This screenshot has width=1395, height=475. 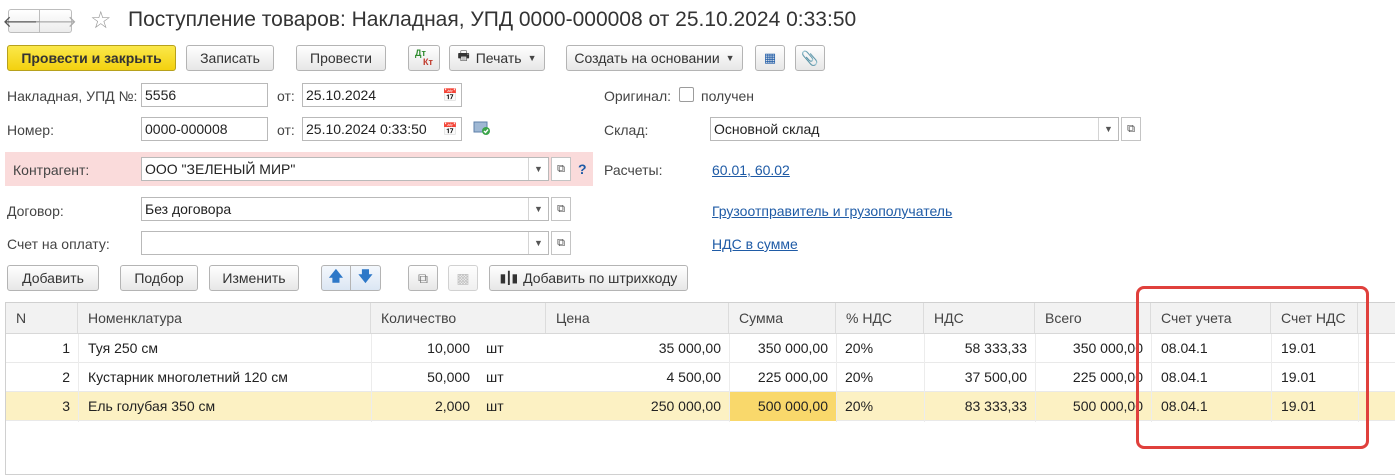 I want to click on col-header-vat-rate: % НДС, so click(x=880, y=318).